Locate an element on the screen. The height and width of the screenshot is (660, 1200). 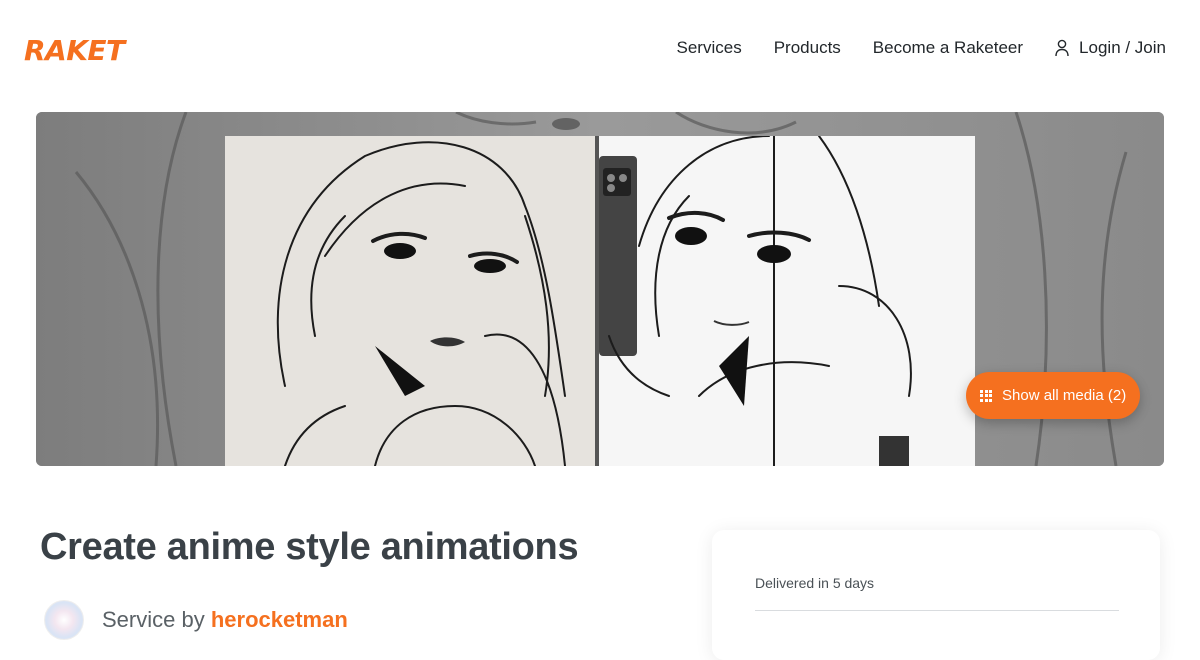
show-all-media-label: Show all media (2) is located at coordinates (1064, 395).